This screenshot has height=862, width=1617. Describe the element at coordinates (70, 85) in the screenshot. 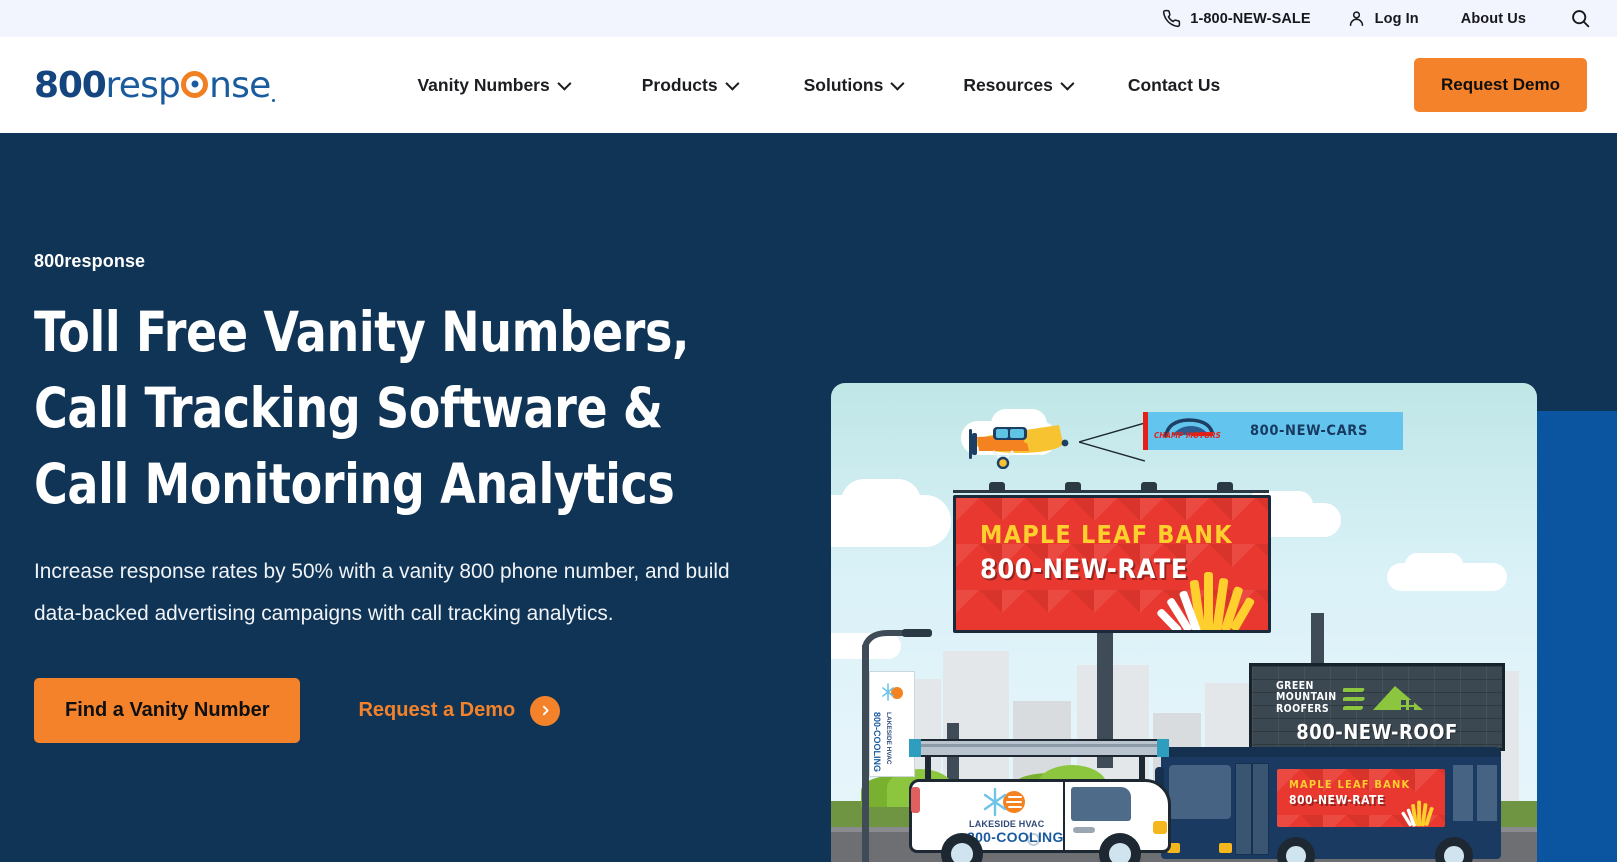

I see `logo-text-800: 800` at that location.